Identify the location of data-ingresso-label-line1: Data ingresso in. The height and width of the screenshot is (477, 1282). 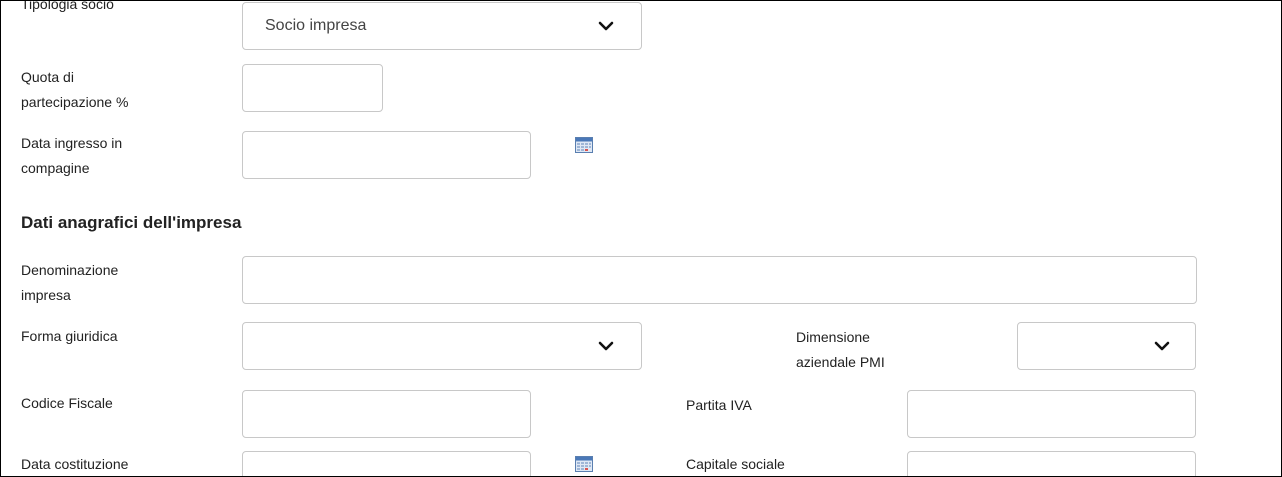
(72, 143).